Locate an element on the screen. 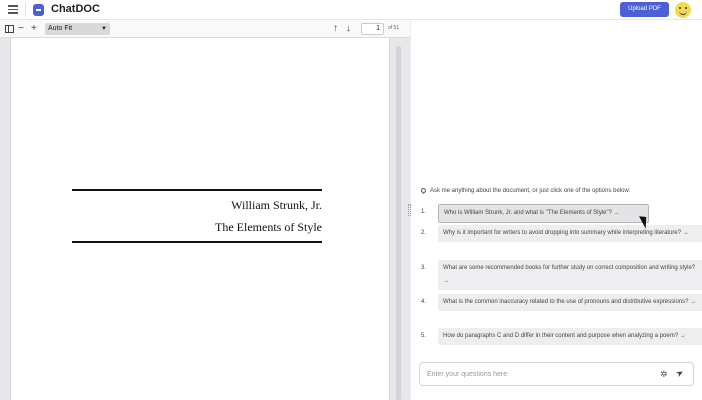 This screenshot has height=400, width=702. page-number-input: 1 is located at coordinates (372, 29).